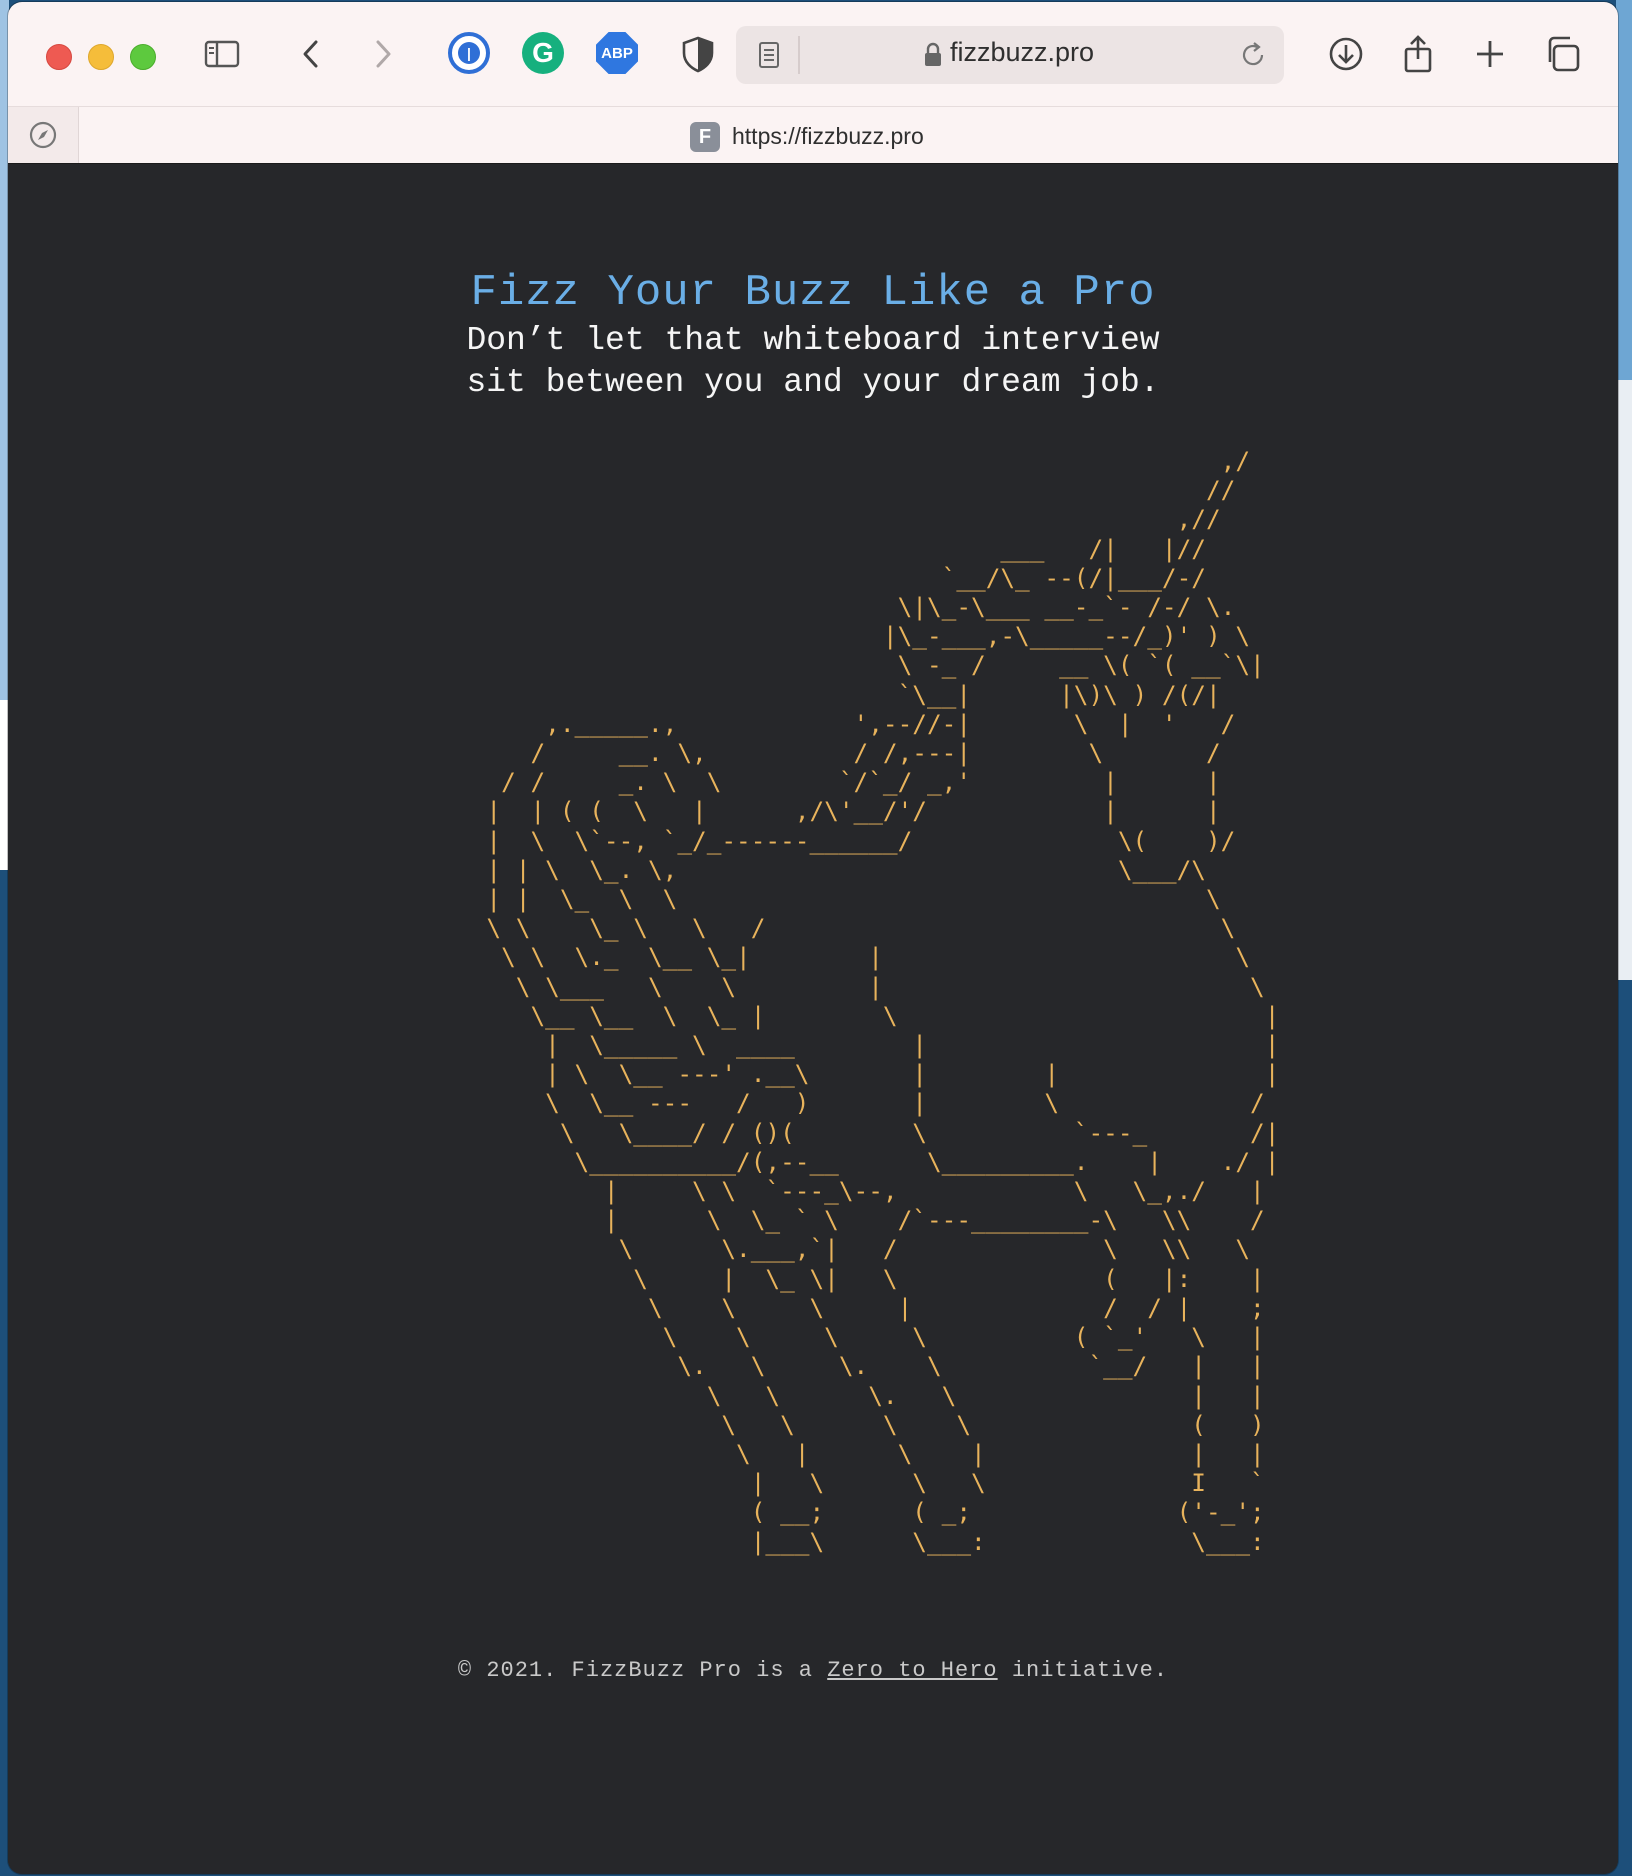 This screenshot has width=1632, height=1876. I want to click on new-tab-button, so click(1490, 54).